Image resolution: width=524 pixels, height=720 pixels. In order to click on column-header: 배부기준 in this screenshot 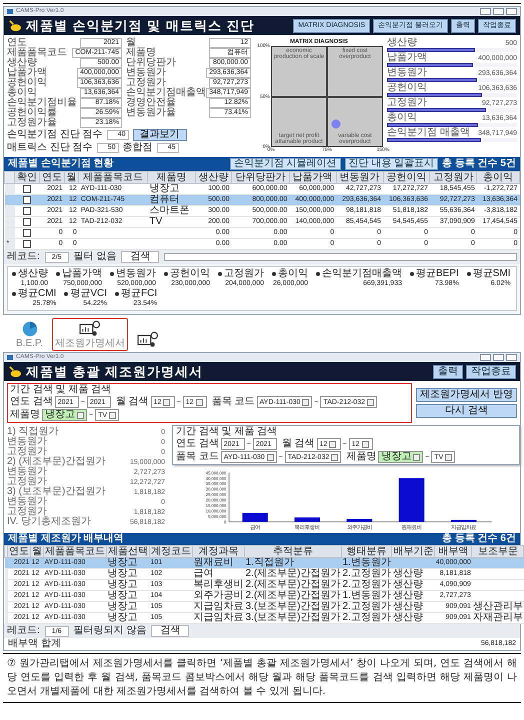, I will do `click(413, 552)`.